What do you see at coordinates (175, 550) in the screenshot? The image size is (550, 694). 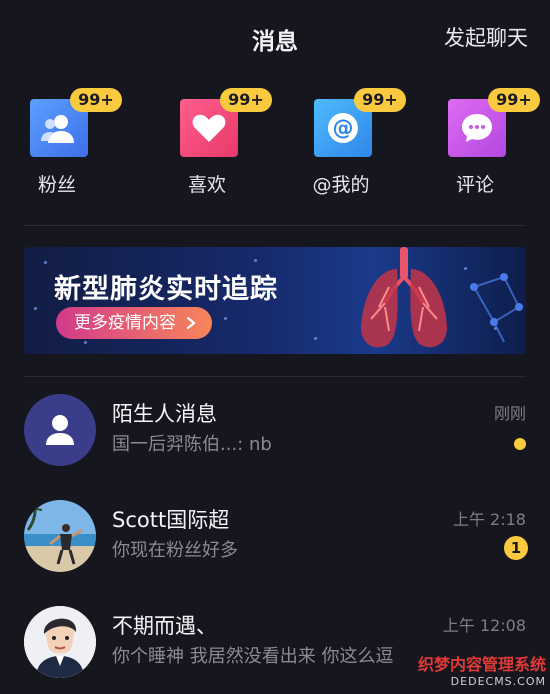 I see `message-preview: 你现在粉丝好多` at bounding box center [175, 550].